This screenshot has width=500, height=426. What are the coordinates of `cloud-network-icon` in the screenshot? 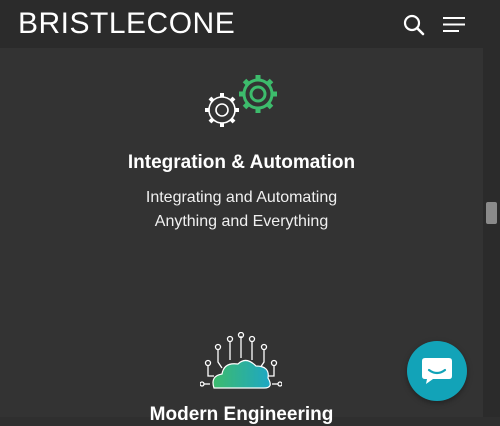 It's located at (241, 360).